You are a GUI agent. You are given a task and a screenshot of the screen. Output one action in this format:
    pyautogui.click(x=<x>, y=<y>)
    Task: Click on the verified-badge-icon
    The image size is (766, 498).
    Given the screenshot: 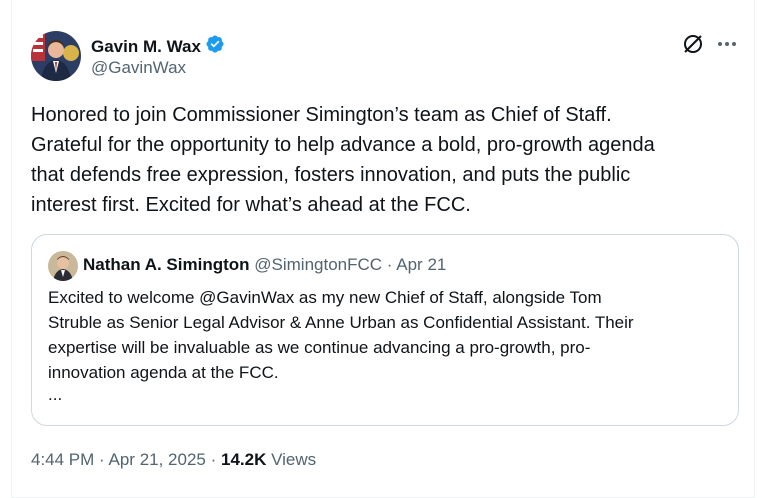 What is the action you would take?
    pyautogui.click(x=215, y=46)
    